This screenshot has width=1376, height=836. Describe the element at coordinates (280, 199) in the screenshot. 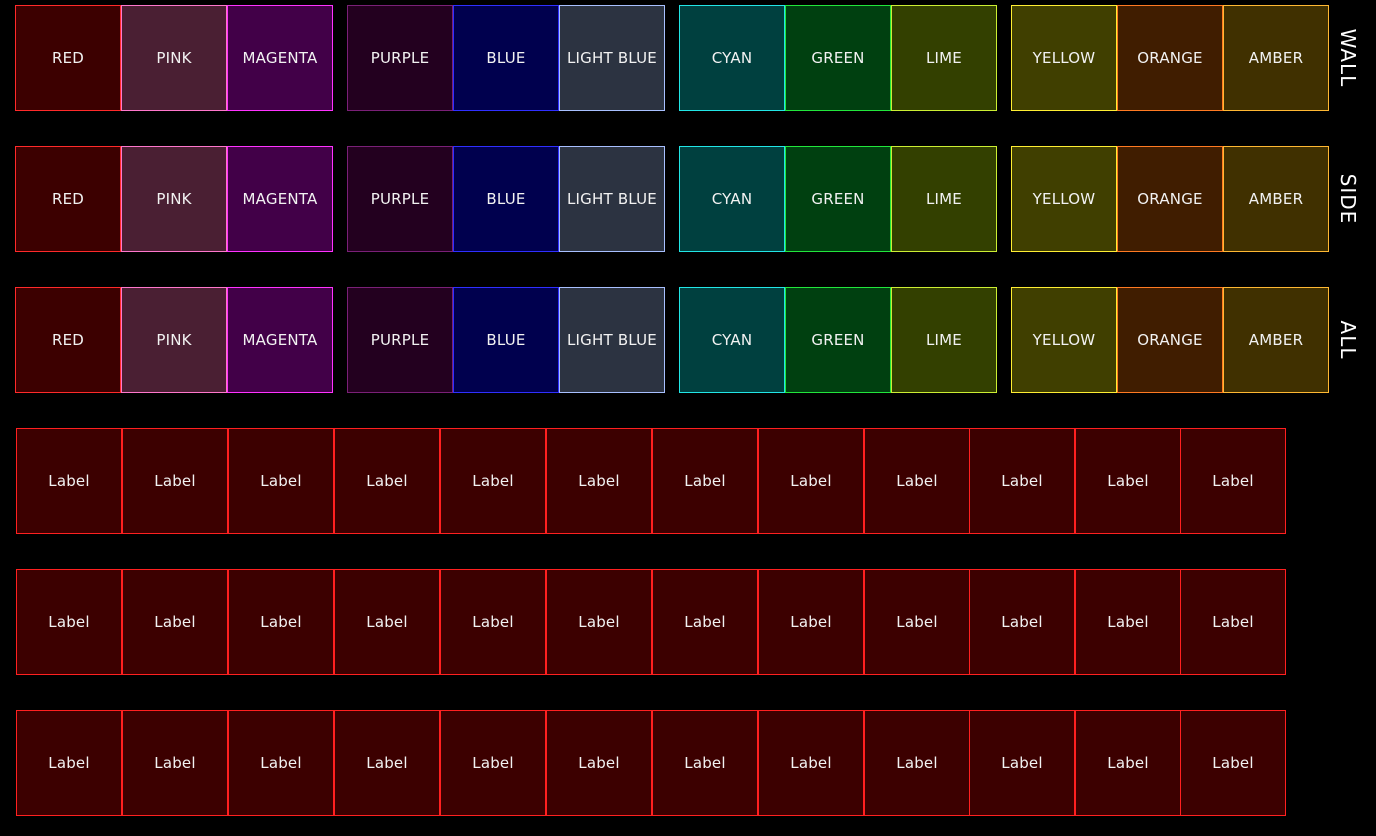

I see `side-magenta-button: MAGENTA` at that location.